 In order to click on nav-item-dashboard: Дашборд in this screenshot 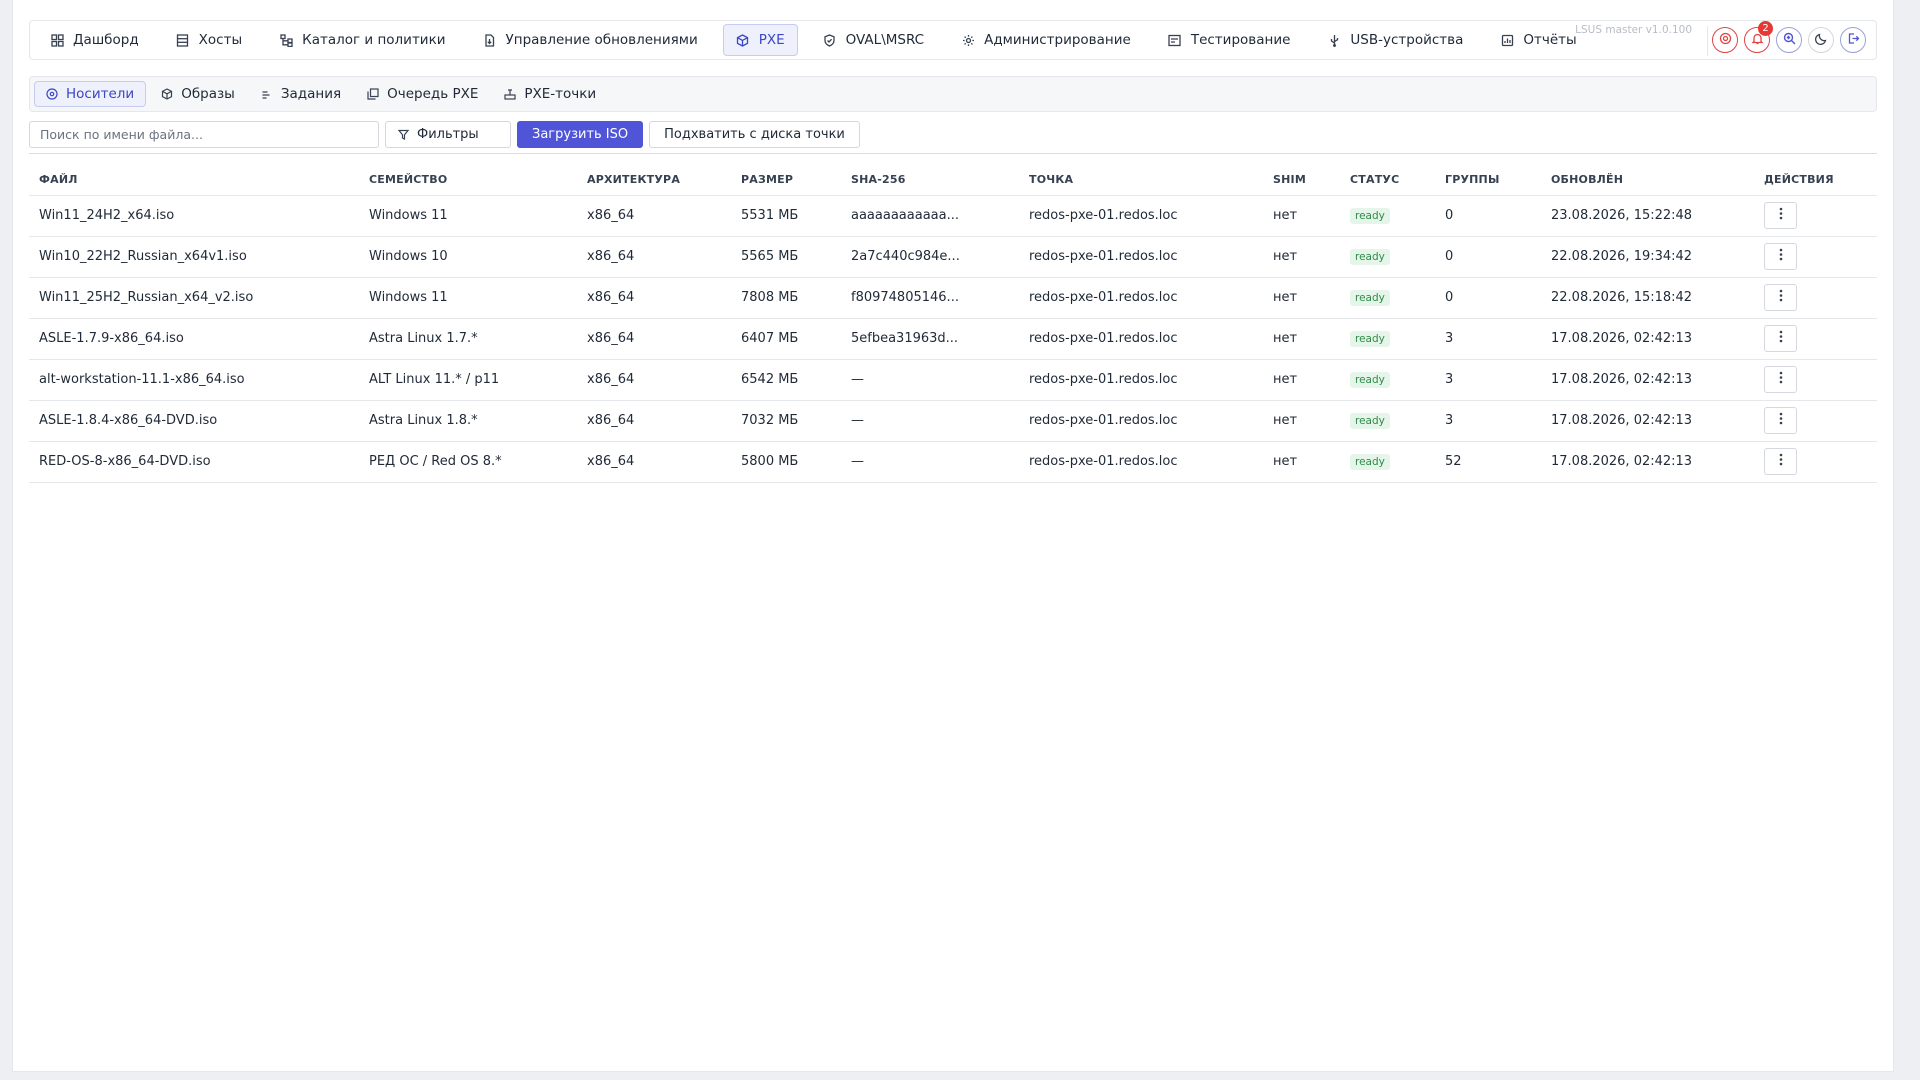, I will do `click(94, 40)`.